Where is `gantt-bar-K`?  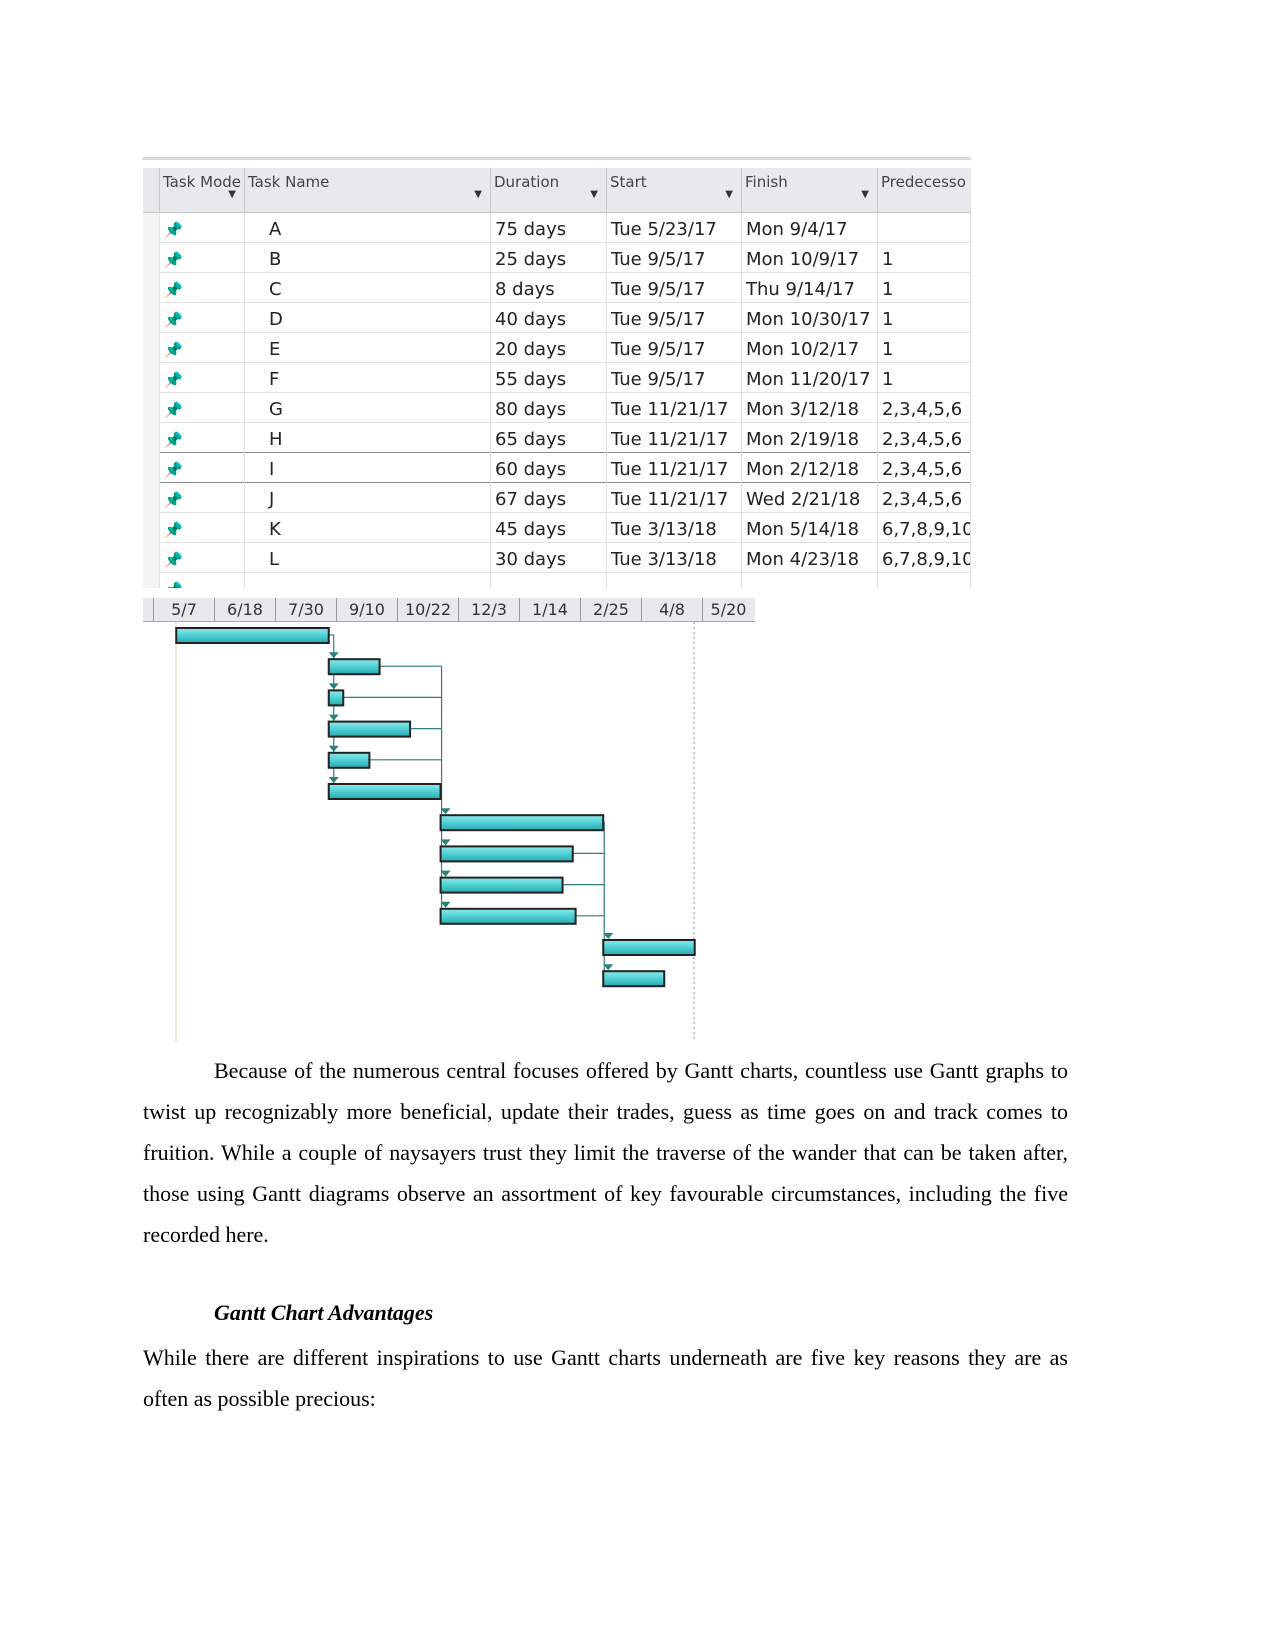 gantt-bar-K is located at coordinates (649, 947).